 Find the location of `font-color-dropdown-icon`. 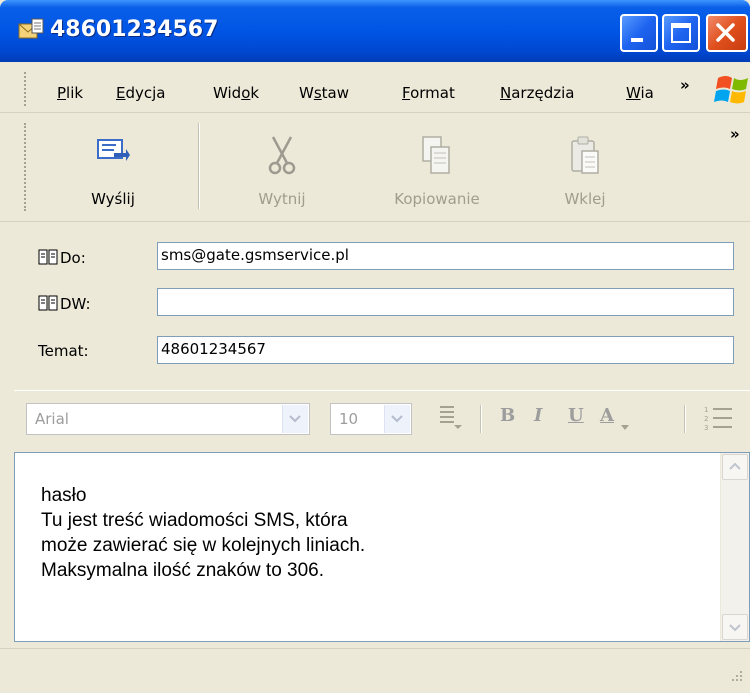

font-color-dropdown-icon is located at coordinates (625, 426).